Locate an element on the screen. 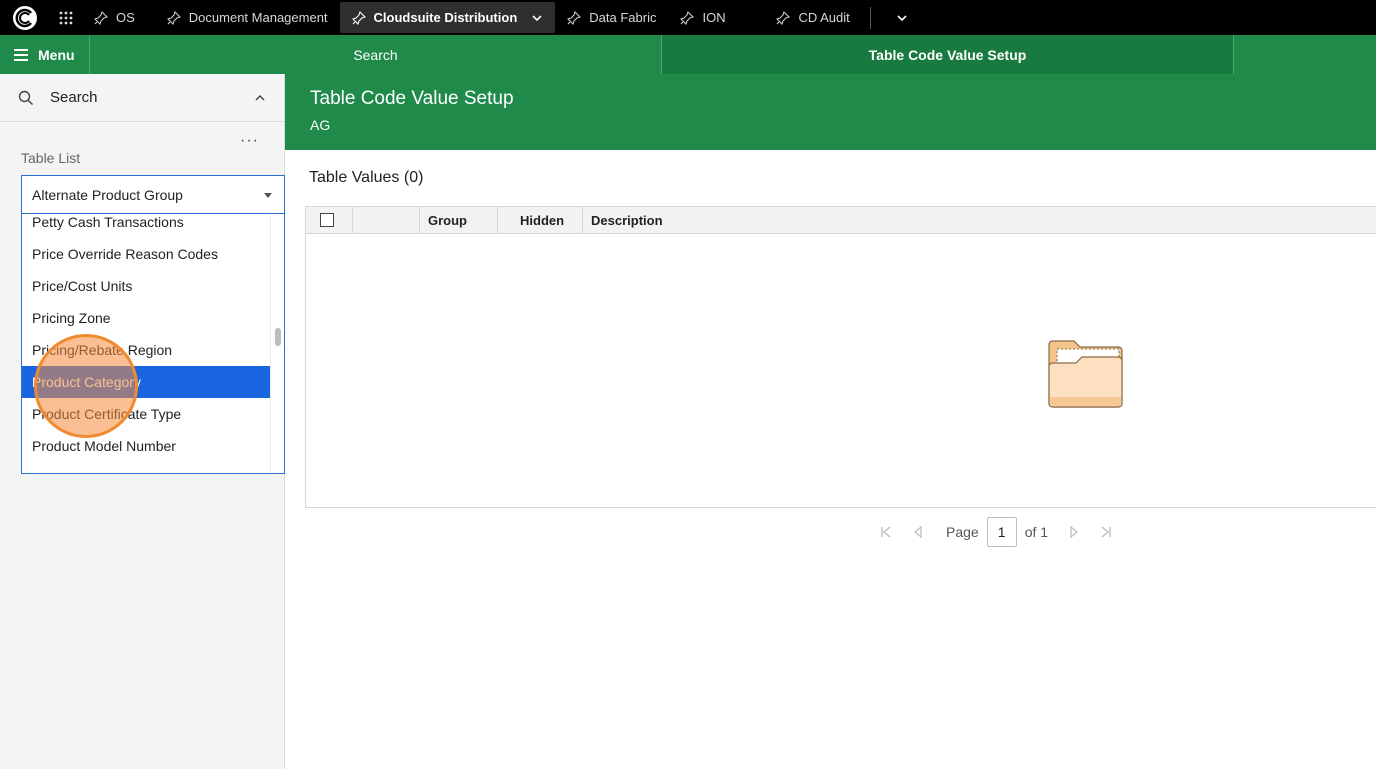 The width and height of the screenshot is (1376, 769). tab-label: Cloudsuite Distribution is located at coordinates (445, 17).